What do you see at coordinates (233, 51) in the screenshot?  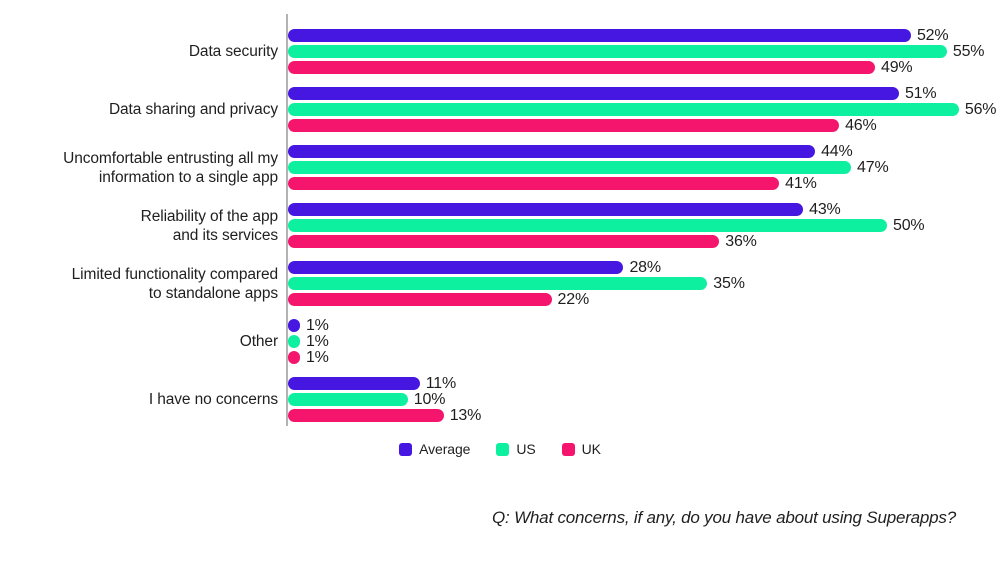 I see `category-label: Data security` at bounding box center [233, 51].